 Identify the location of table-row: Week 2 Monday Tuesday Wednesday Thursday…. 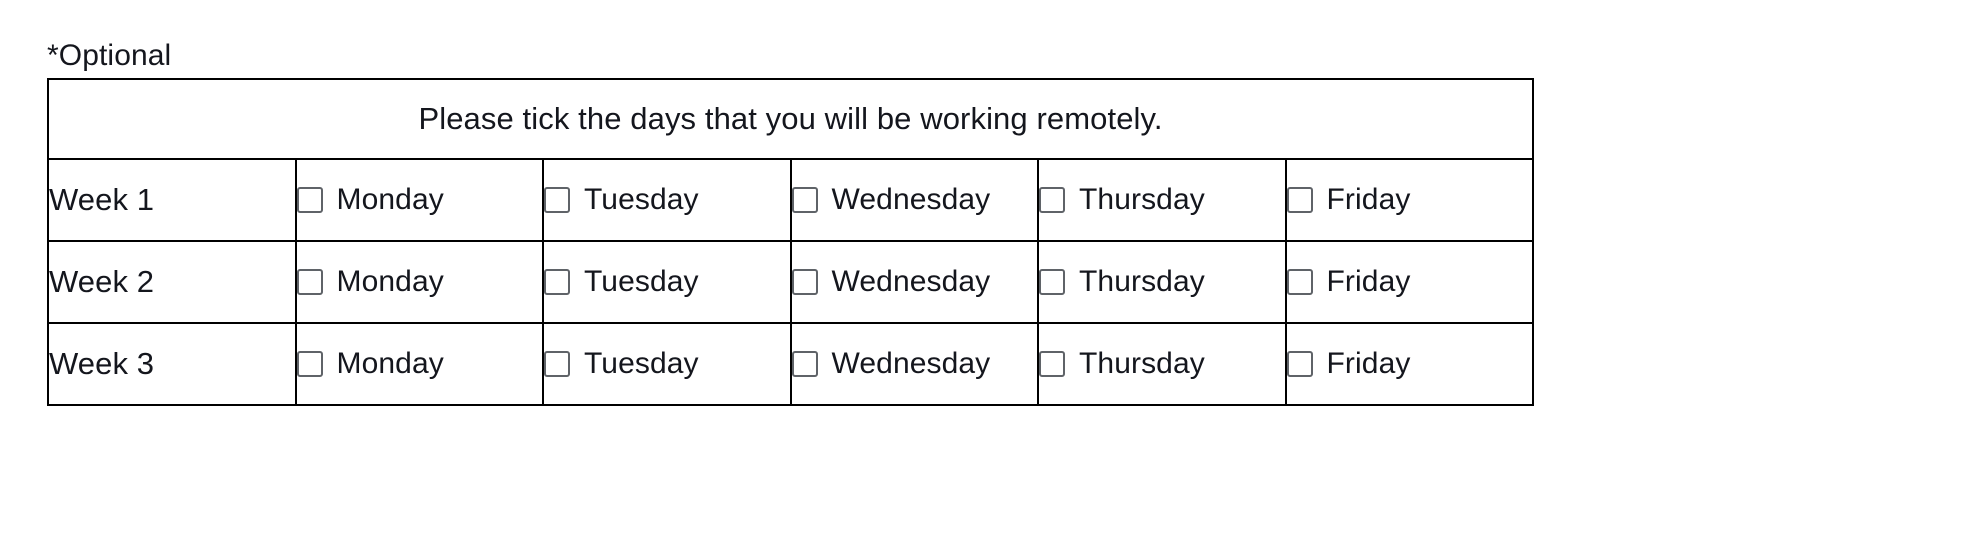
(790, 282).